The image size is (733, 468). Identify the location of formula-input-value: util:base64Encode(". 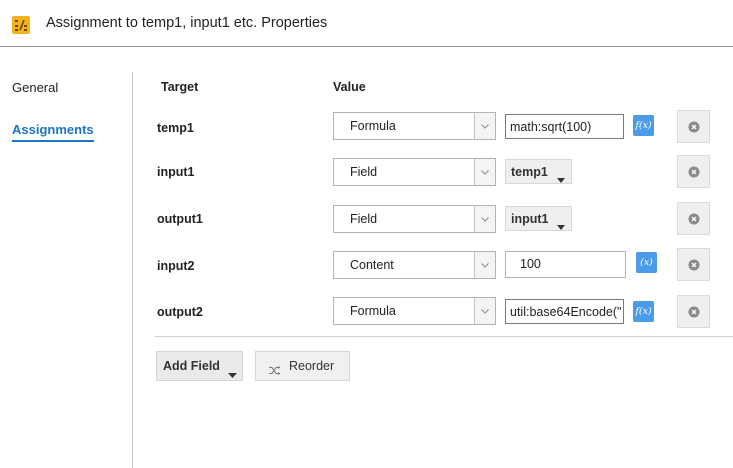
(566, 312).